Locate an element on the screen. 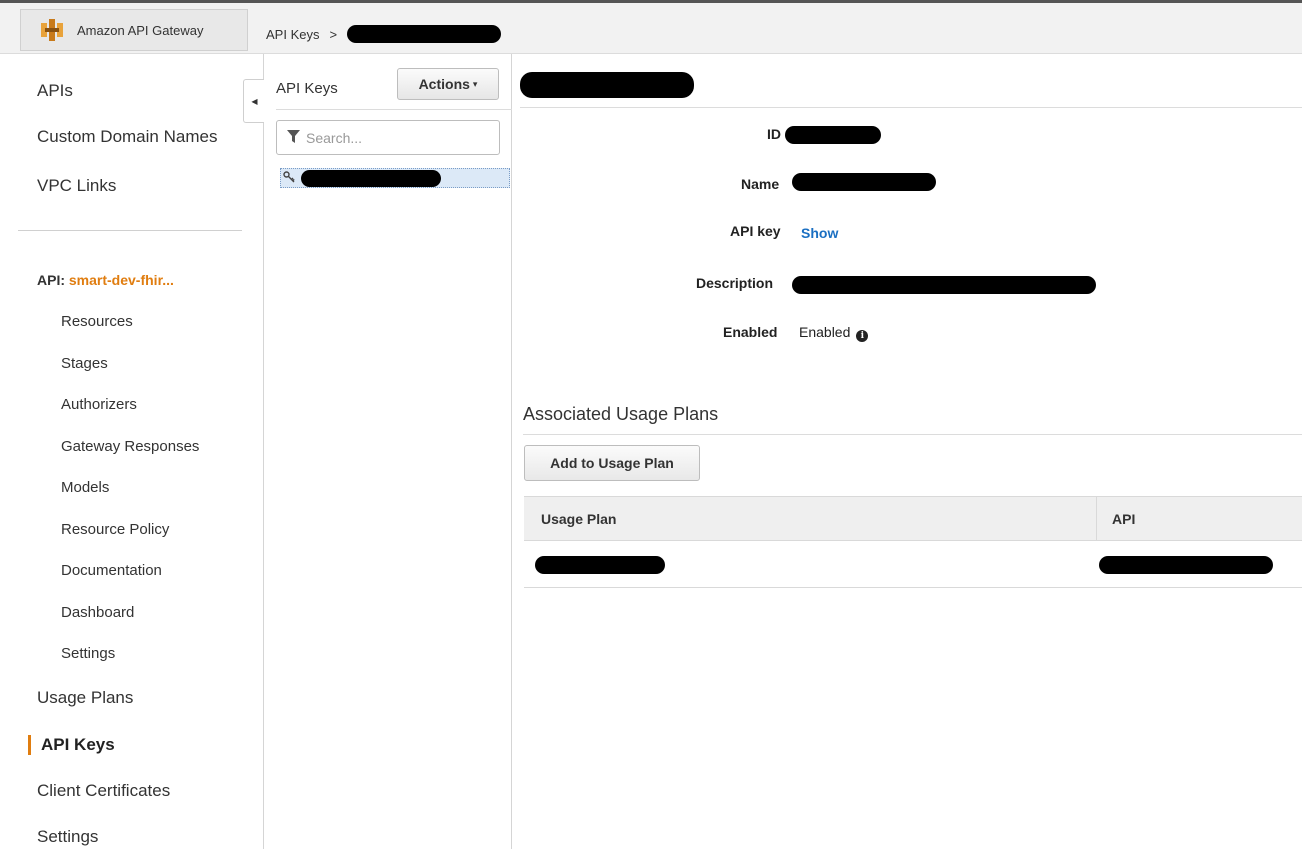 This screenshot has height=849, width=1302. top-bar: Amazon API Gateway API Keys > is located at coordinates (651, 27).